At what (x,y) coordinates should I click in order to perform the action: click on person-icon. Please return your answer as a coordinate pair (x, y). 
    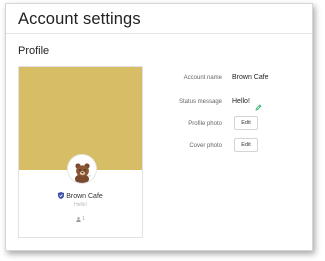
    Looking at the image, I should click on (78, 219).